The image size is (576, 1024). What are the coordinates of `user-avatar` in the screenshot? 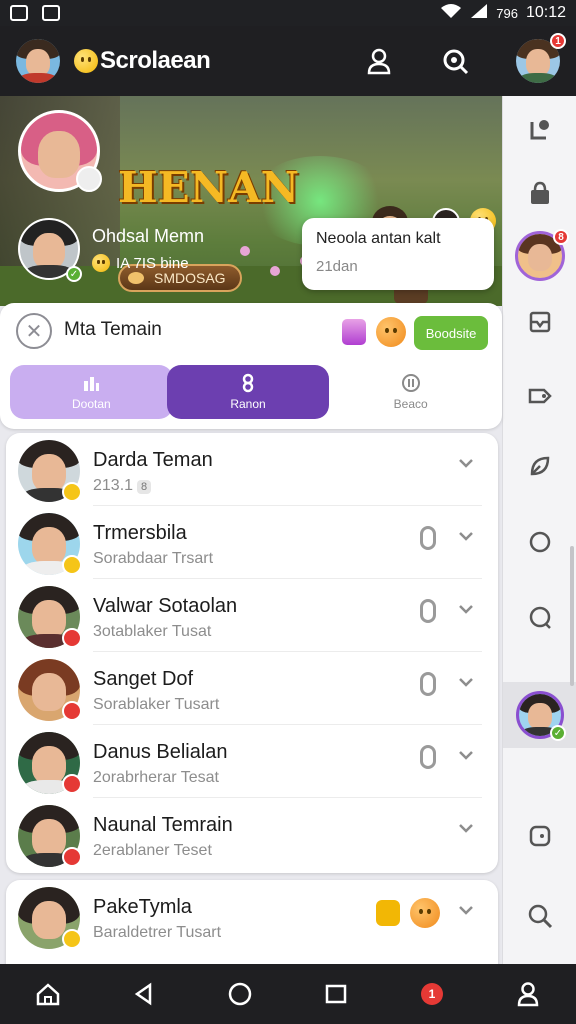 It's located at (38, 61).